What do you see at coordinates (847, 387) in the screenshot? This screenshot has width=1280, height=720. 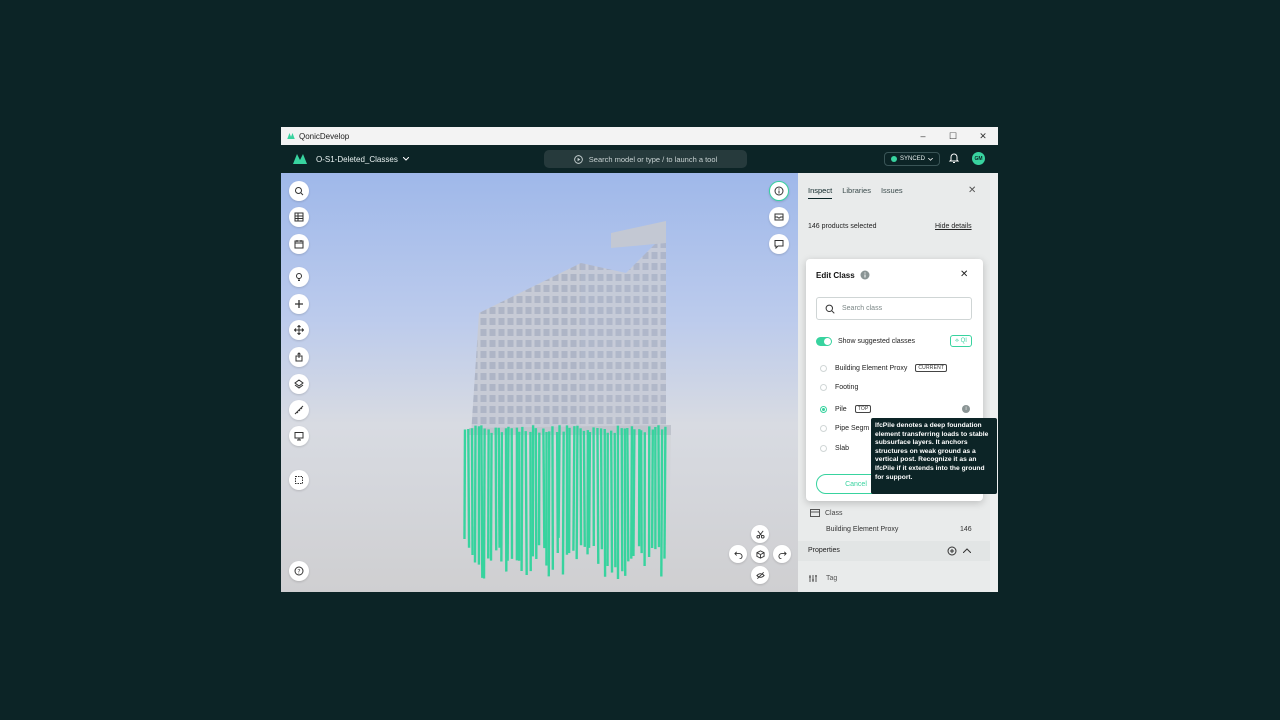 I see `class-option-label: Footing` at bounding box center [847, 387].